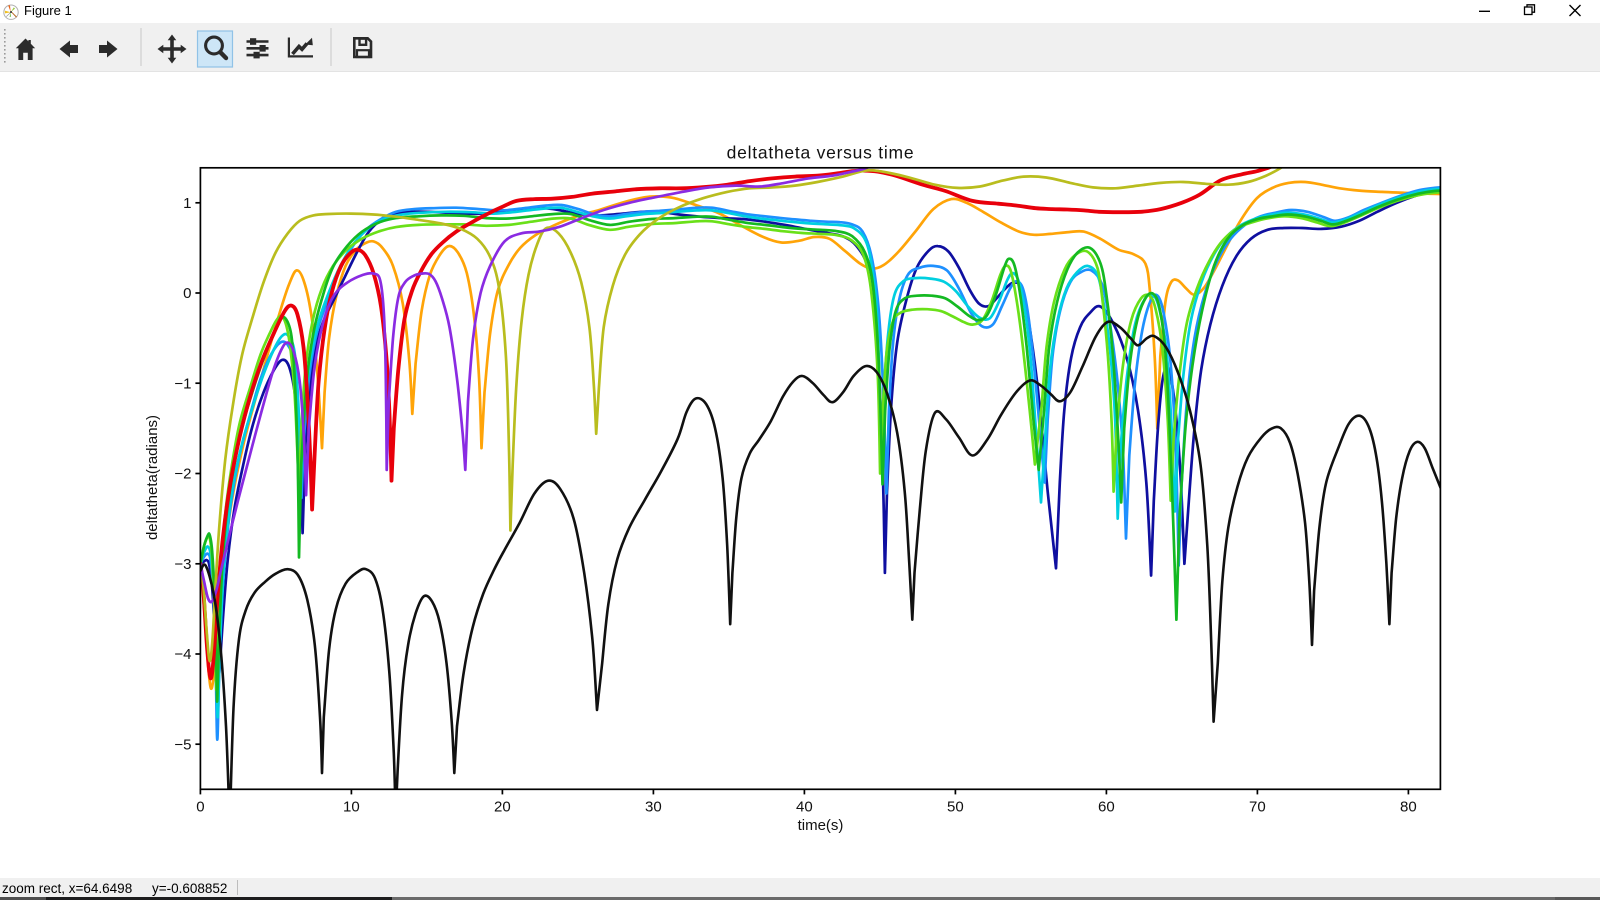 Image resolution: width=1600 pixels, height=900 pixels. I want to click on svg-text: −4, so click(182, 654).